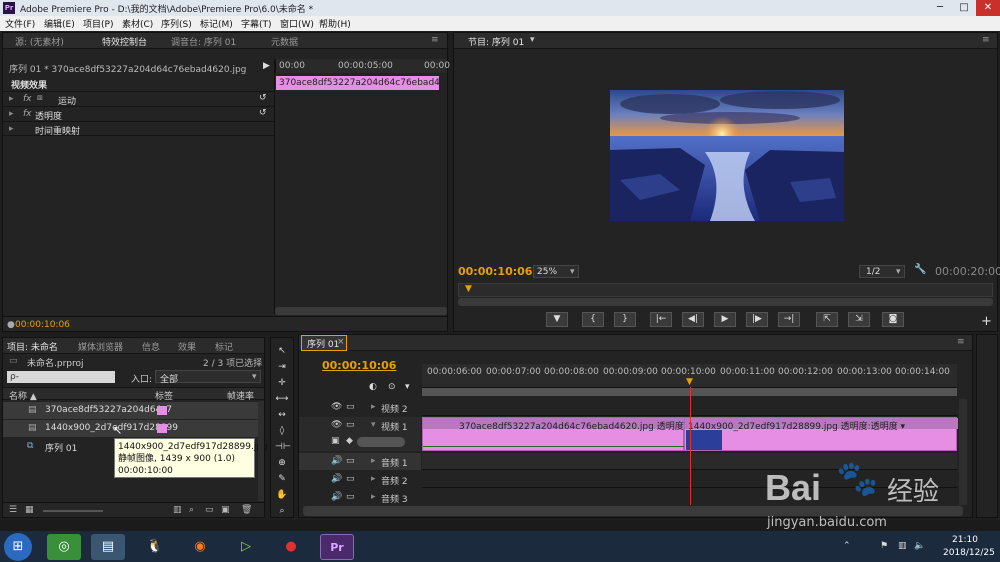 The width and height of the screenshot is (1000, 562). What do you see at coordinates (407, 387) in the screenshot?
I see `add-marker-icon: ▾` at bounding box center [407, 387].